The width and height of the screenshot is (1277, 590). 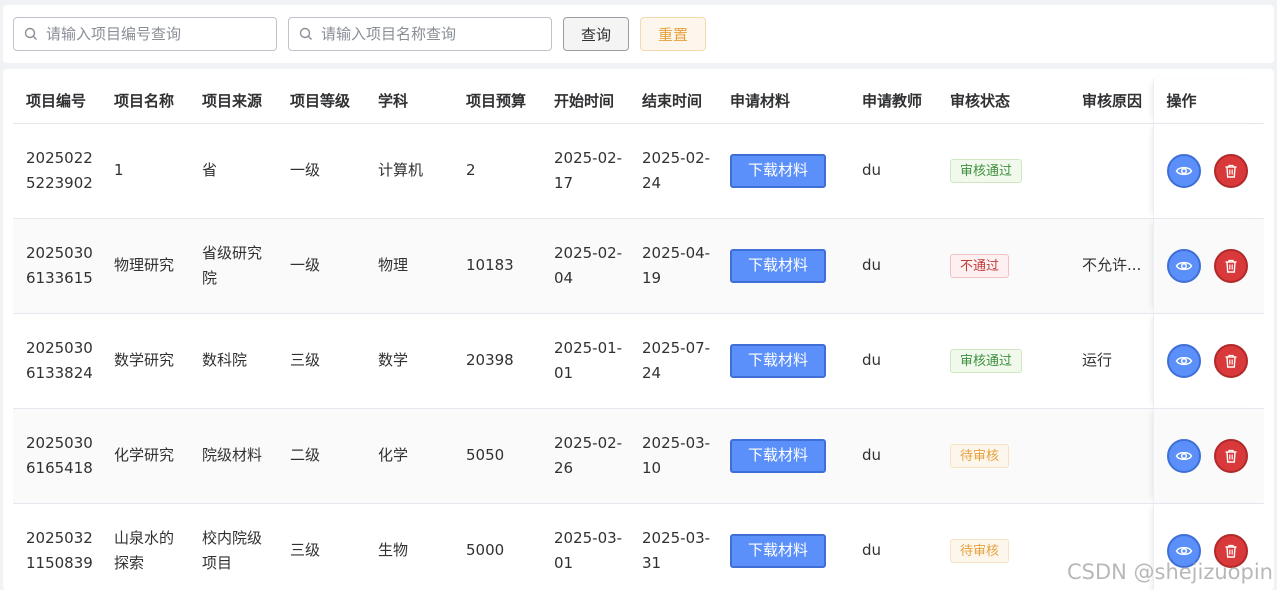 What do you see at coordinates (986, 171) in the screenshot?
I see `status-badge: 审核通过` at bounding box center [986, 171].